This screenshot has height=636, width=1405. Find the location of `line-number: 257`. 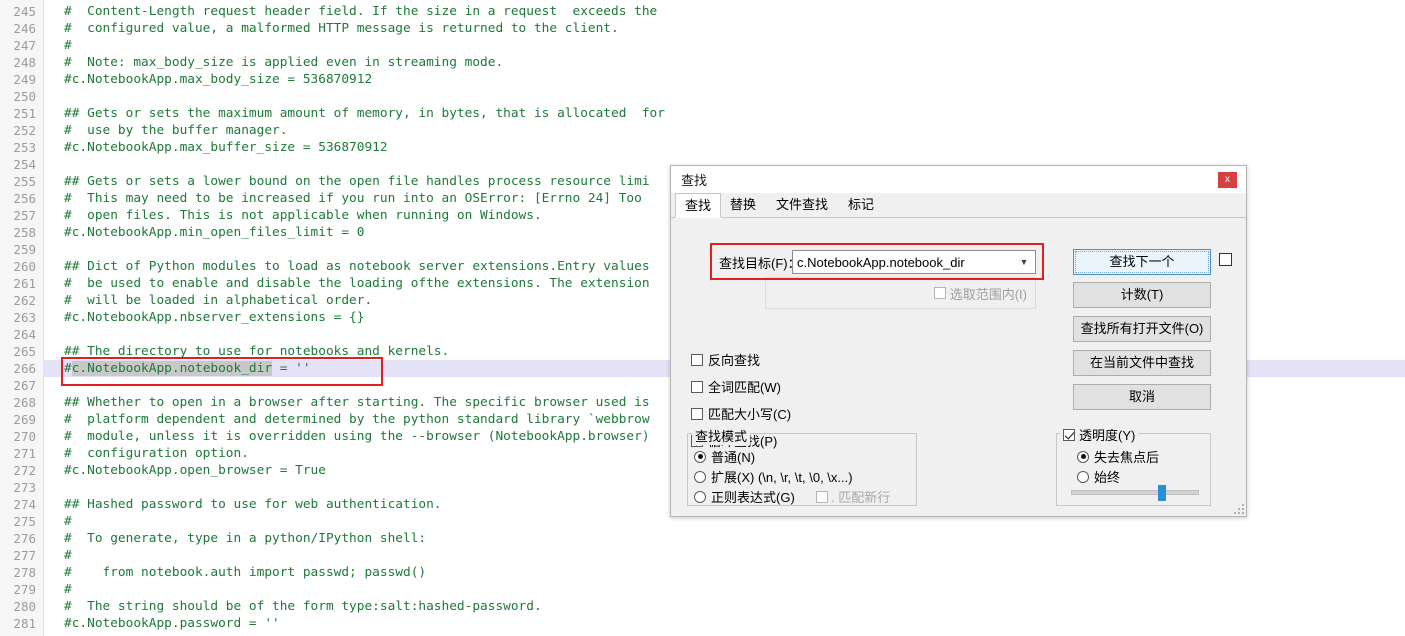

line-number: 257 is located at coordinates (24, 215).